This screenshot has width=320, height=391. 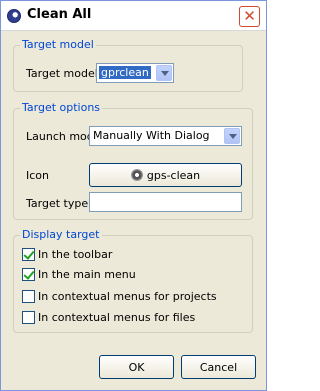 What do you see at coordinates (165, 202) in the screenshot?
I see `target-type-input` at bounding box center [165, 202].